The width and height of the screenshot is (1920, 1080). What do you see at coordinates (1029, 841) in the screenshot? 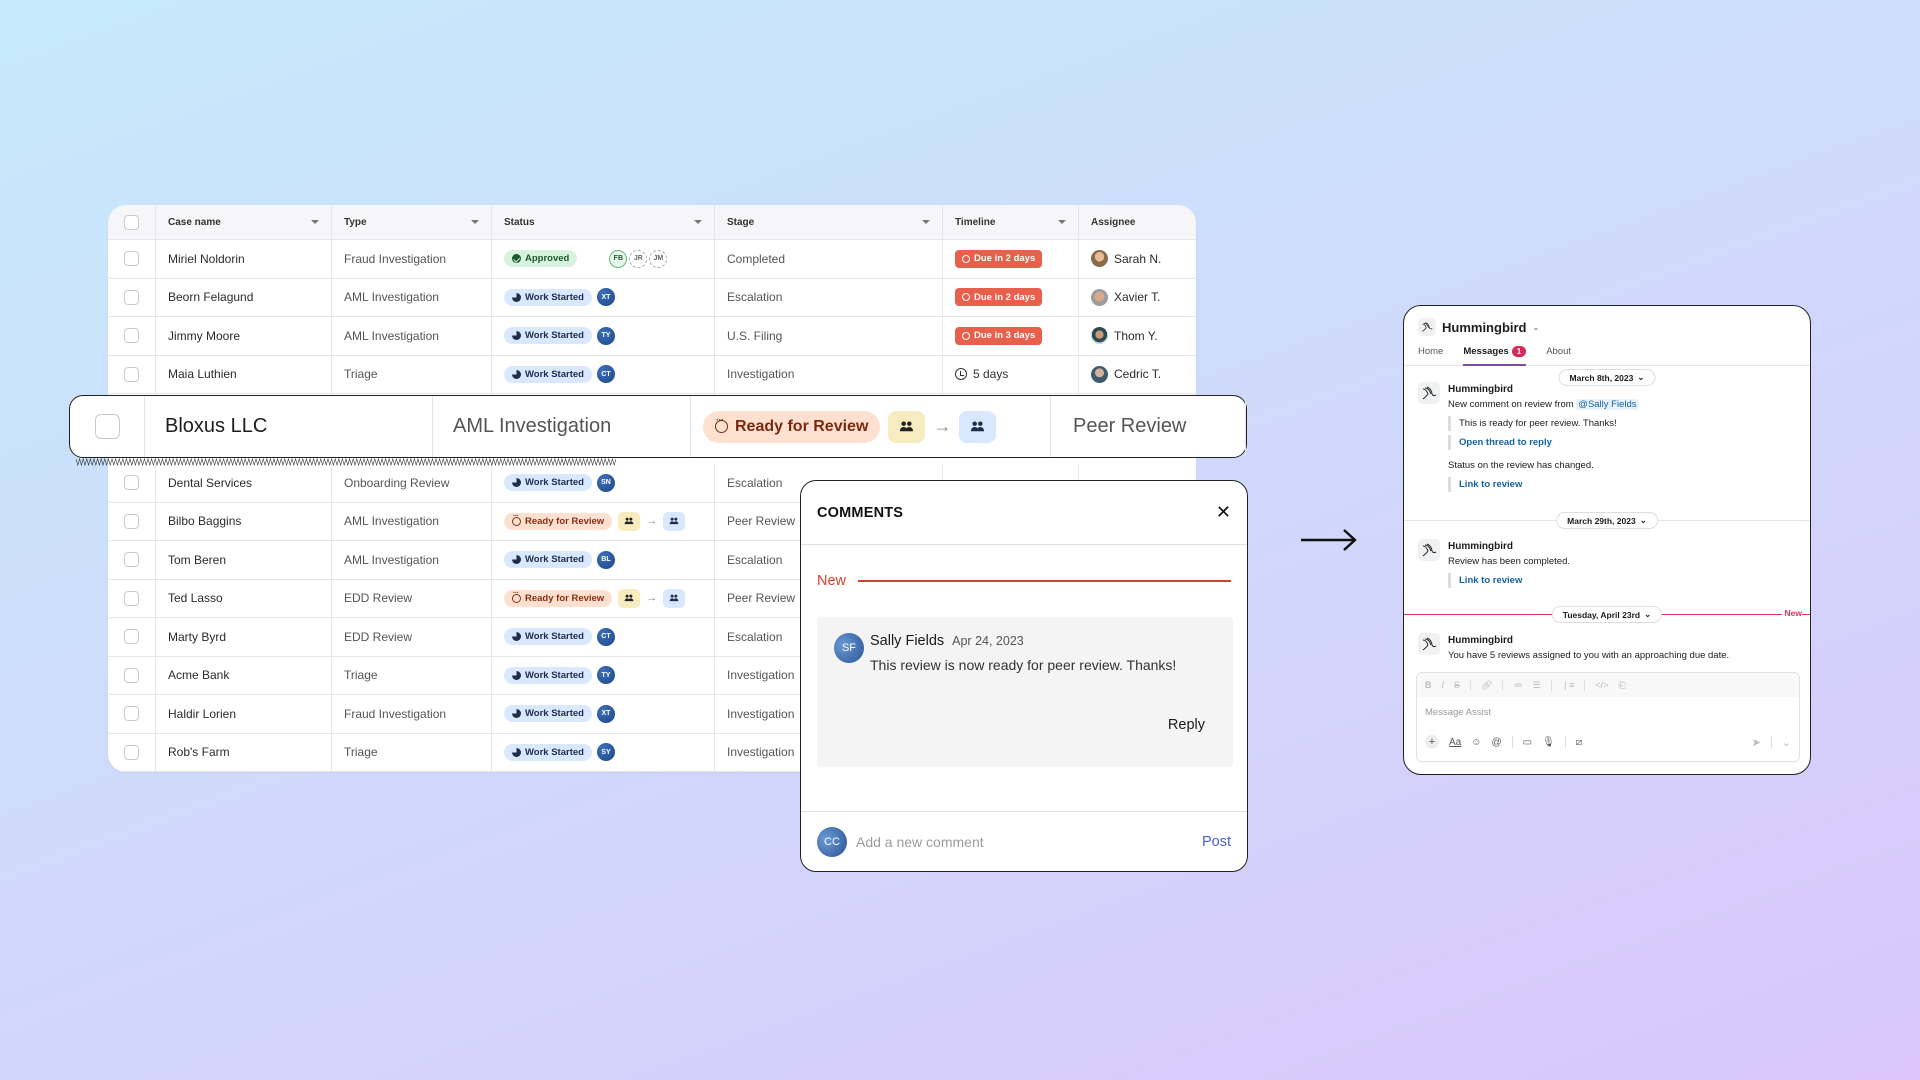
I see `new-comment-input` at bounding box center [1029, 841].